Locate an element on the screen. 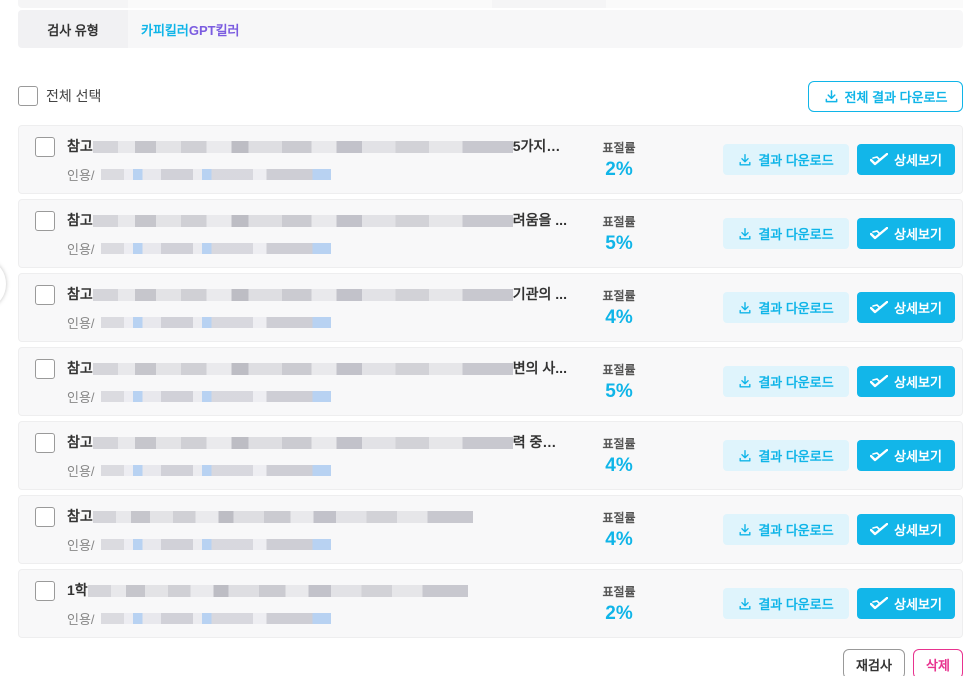  type-copykiller: 카피킬러 is located at coordinates (165, 30).